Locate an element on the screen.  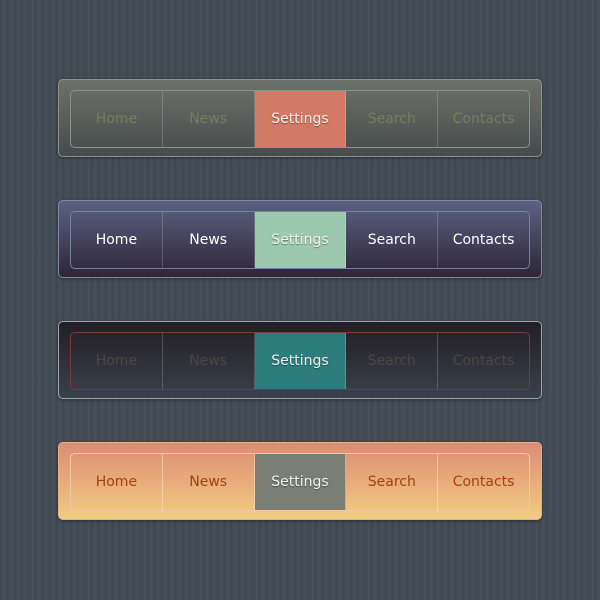
nav-bar-peach: Home News Settings Search Contacts is located at coordinates (300, 481).